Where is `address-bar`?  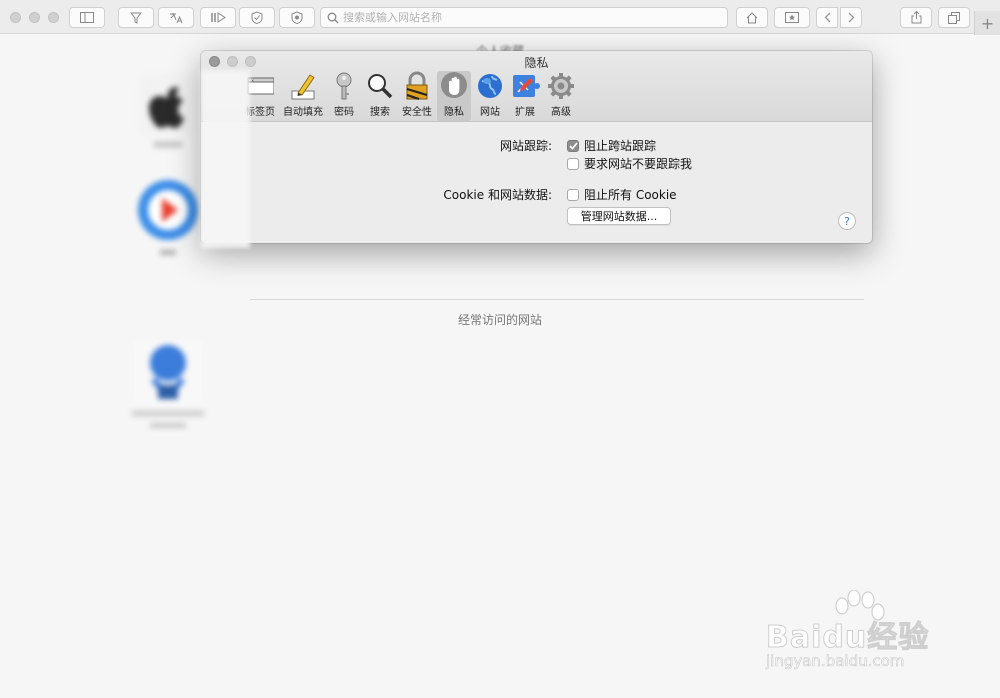
address-bar is located at coordinates (524, 17).